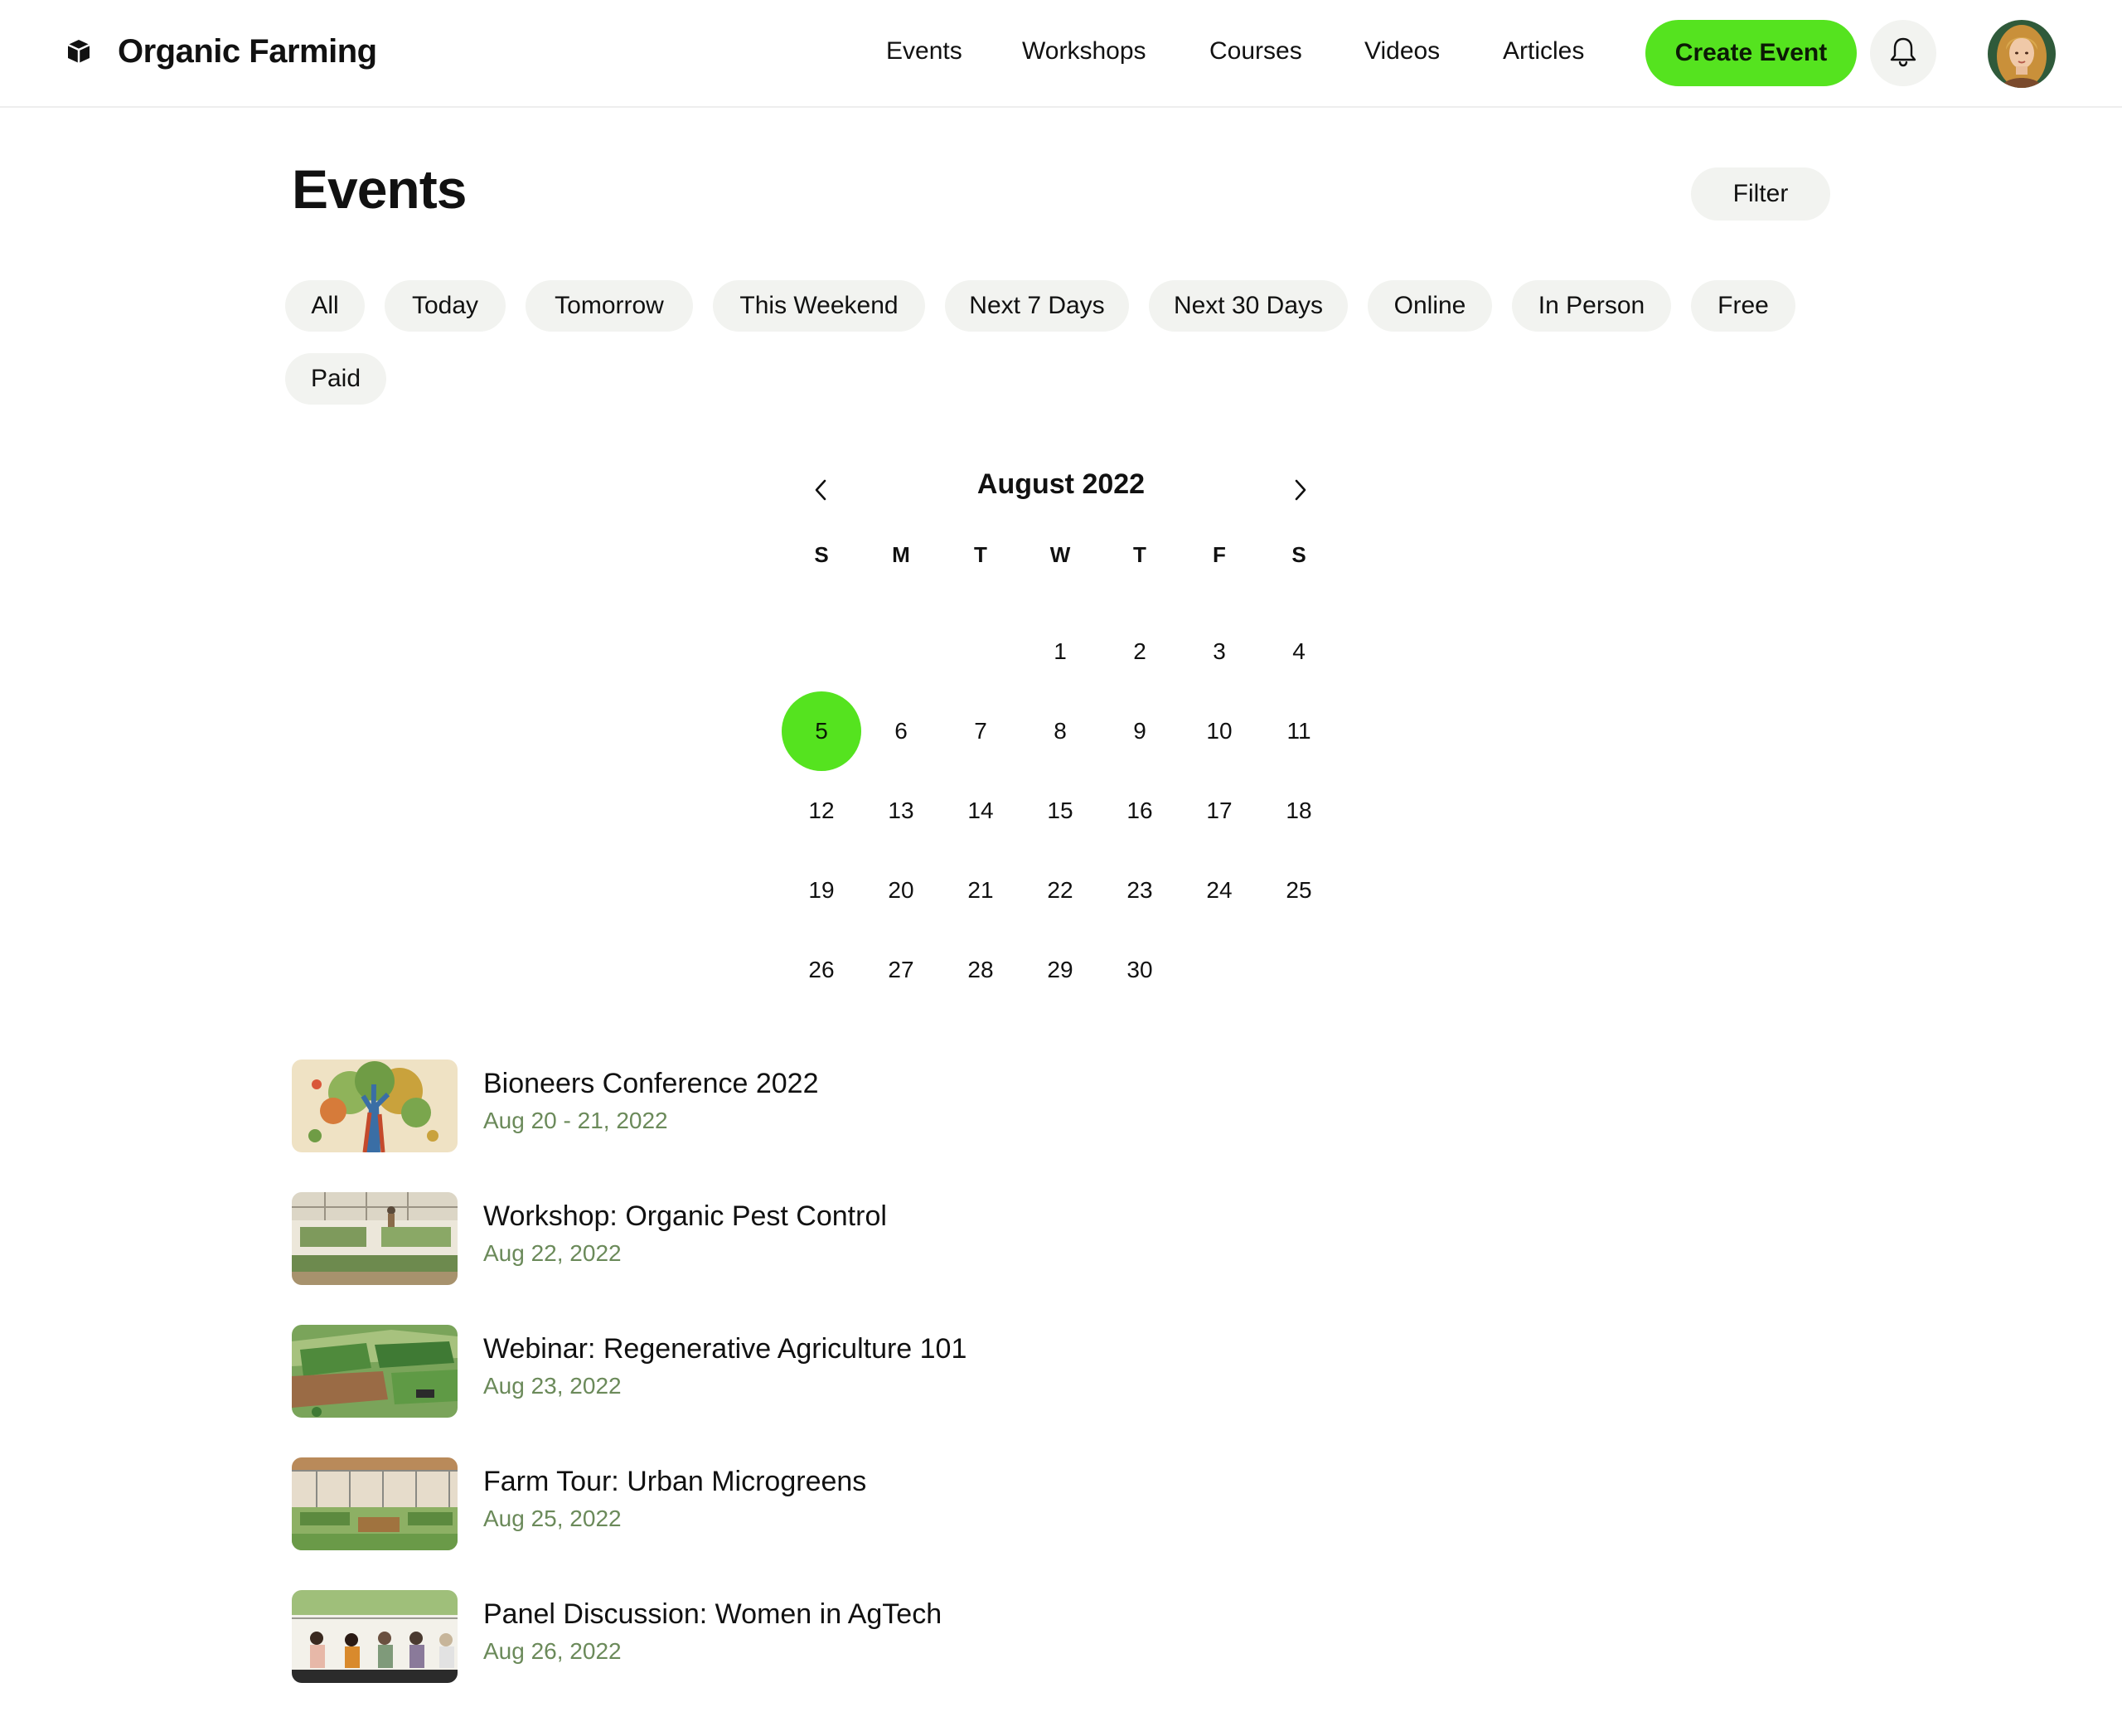 This screenshot has width=2122, height=1736. I want to click on calendar-month-label: August 2022, so click(1061, 484).